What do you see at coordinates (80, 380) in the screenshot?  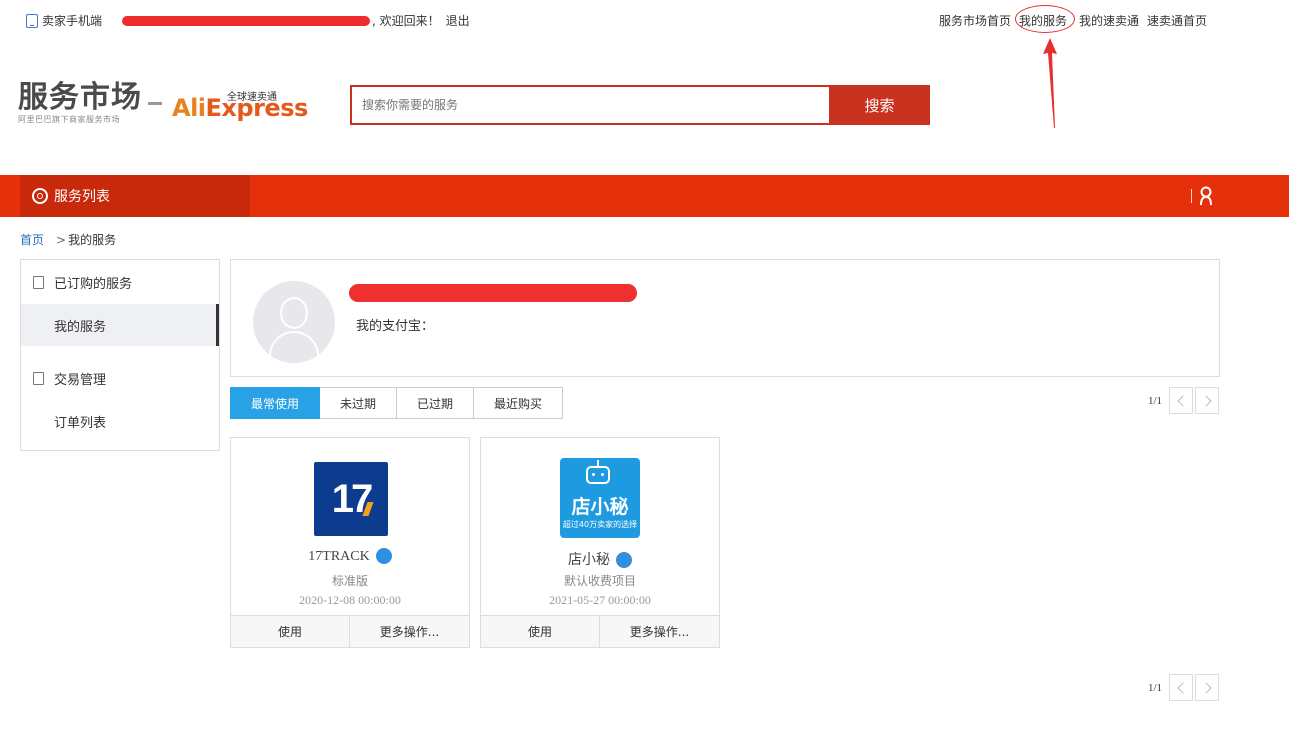 I see `sidebar-section-label: 交易管理` at bounding box center [80, 380].